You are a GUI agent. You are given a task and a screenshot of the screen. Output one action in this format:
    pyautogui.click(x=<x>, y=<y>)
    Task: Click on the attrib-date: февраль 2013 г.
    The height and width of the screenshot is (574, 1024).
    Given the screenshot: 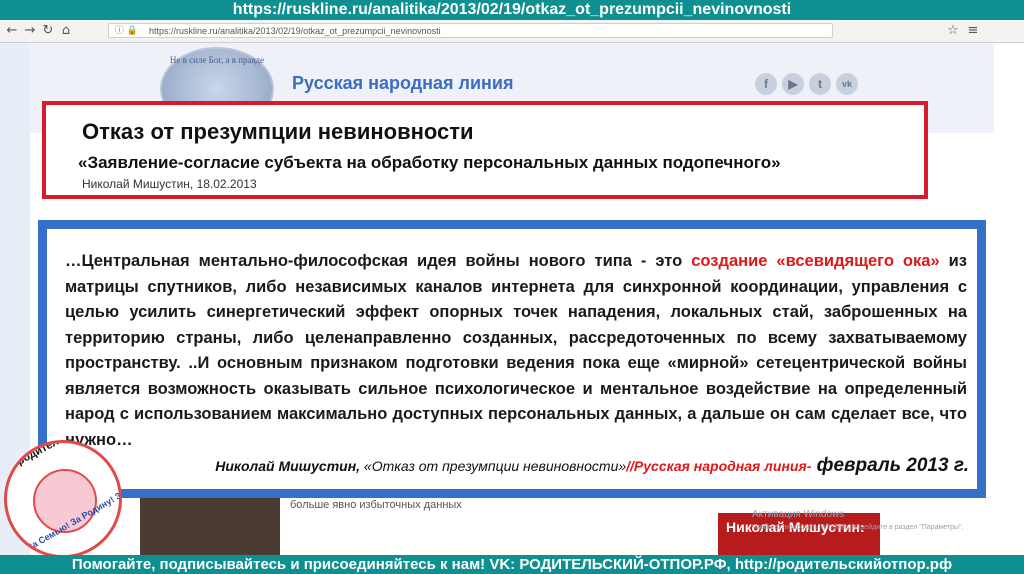 What is the action you would take?
    pyautogui.click(x=890, y=465)
    